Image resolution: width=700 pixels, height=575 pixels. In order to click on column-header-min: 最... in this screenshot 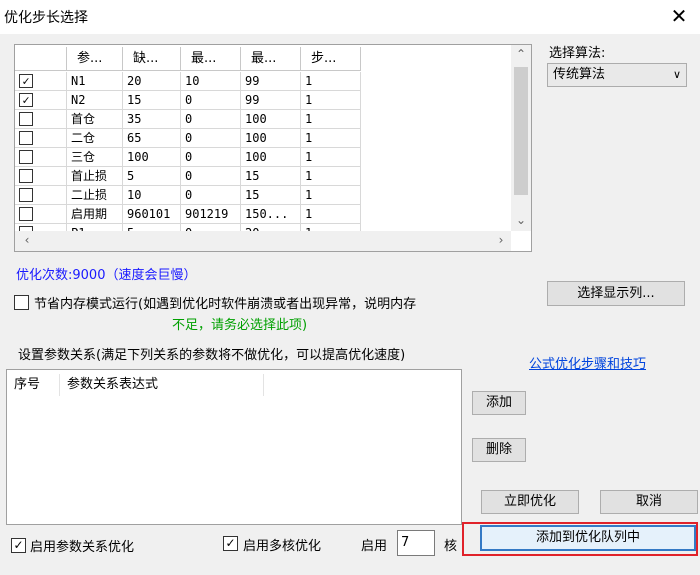, I will do `click(211, 59)`.